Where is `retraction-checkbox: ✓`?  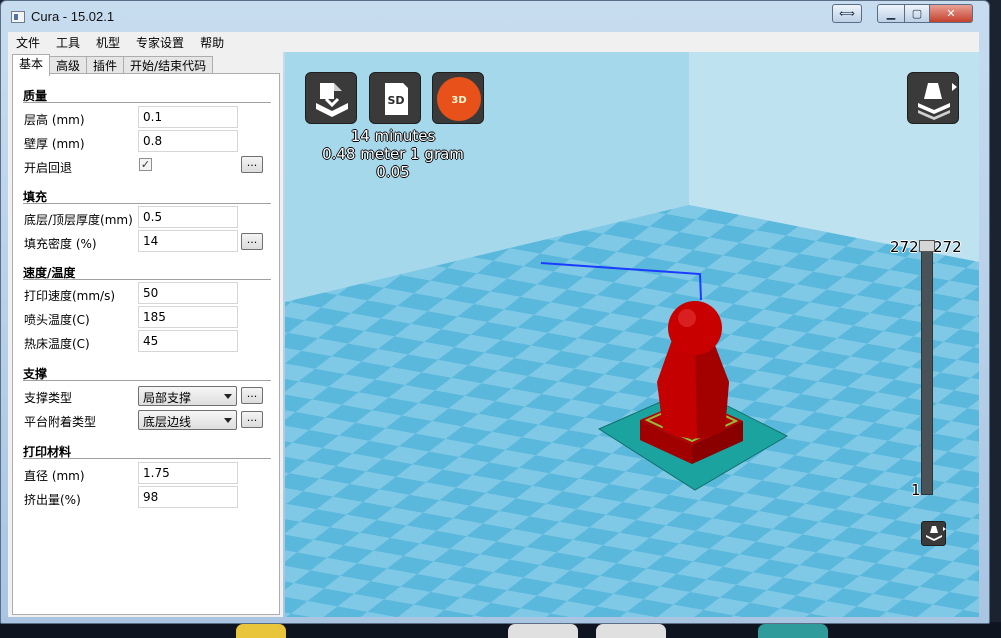 retraction-checkbox: ✓ is located at coordinates (145, 164).